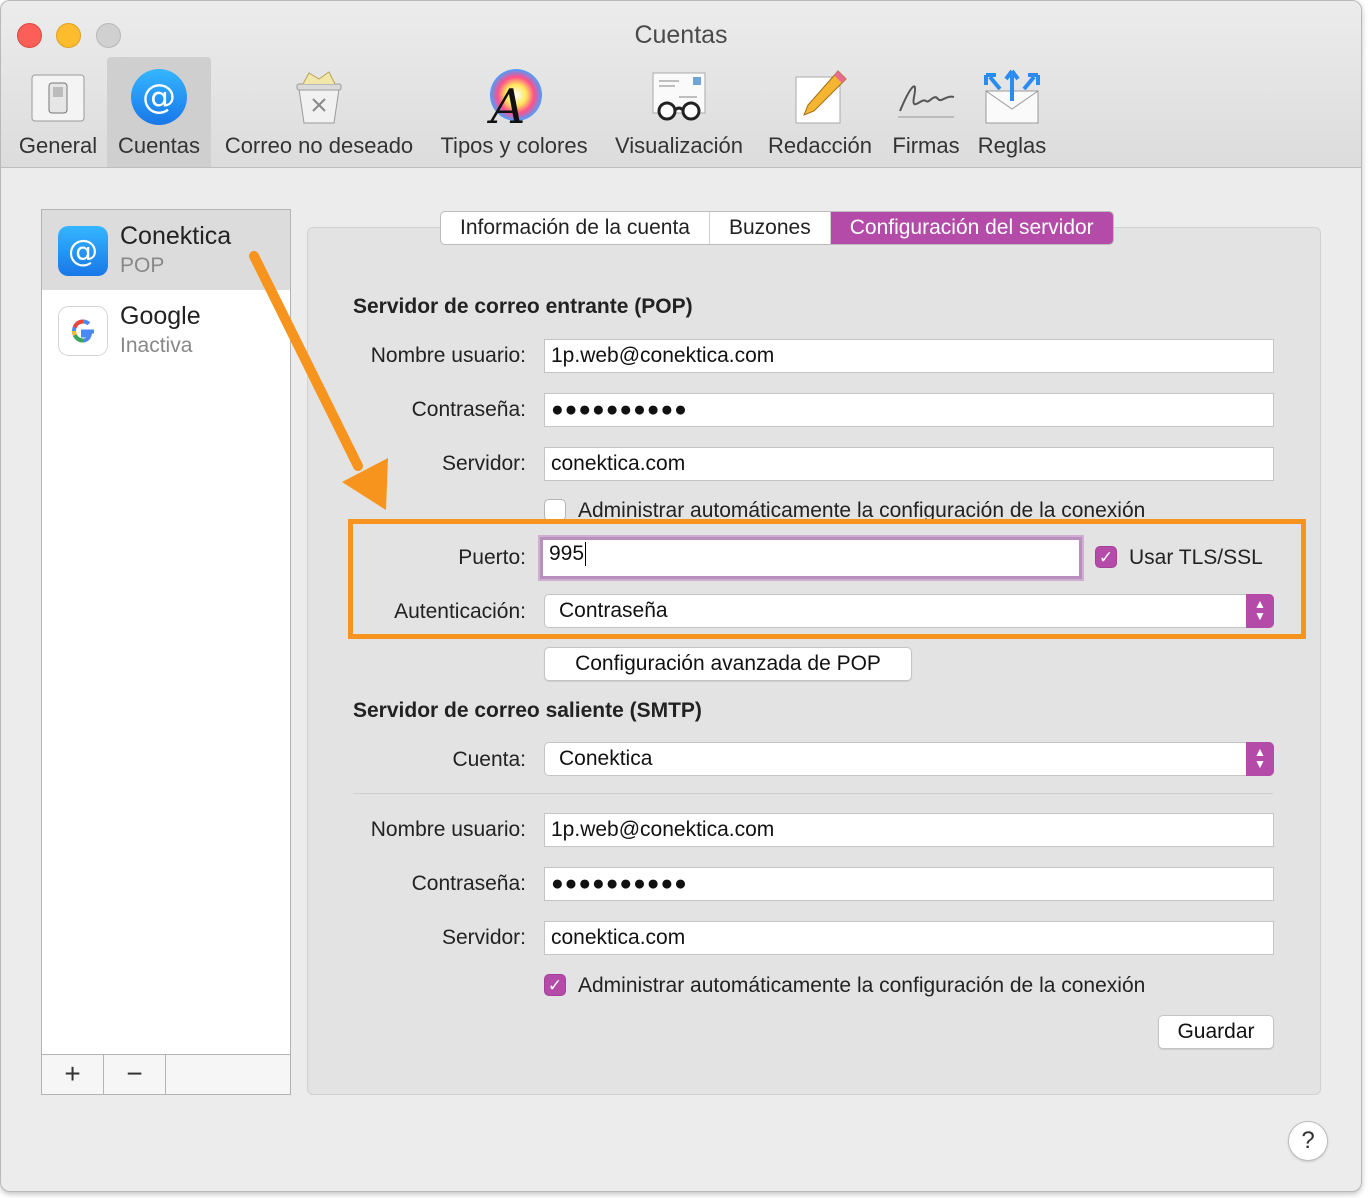 The image size is (1368, 1198). I want to click on trash-junk-icon, so click(319, 97).